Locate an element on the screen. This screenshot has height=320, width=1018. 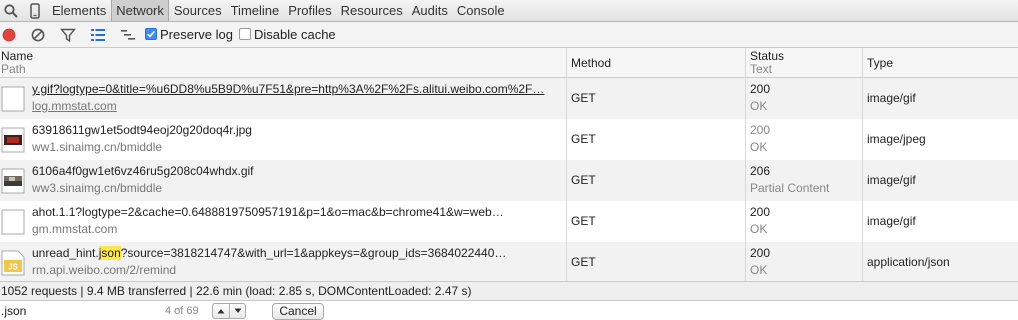
tab-resources: Resources is located at coordinates (372, 10).